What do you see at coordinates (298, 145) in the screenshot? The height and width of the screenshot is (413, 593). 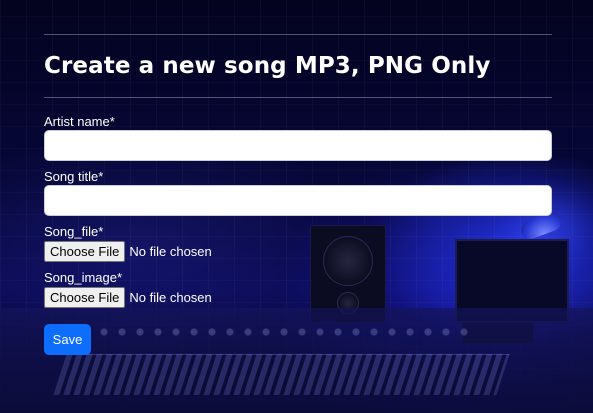 I see `artist-name-input` at bounding box center [298, 145].